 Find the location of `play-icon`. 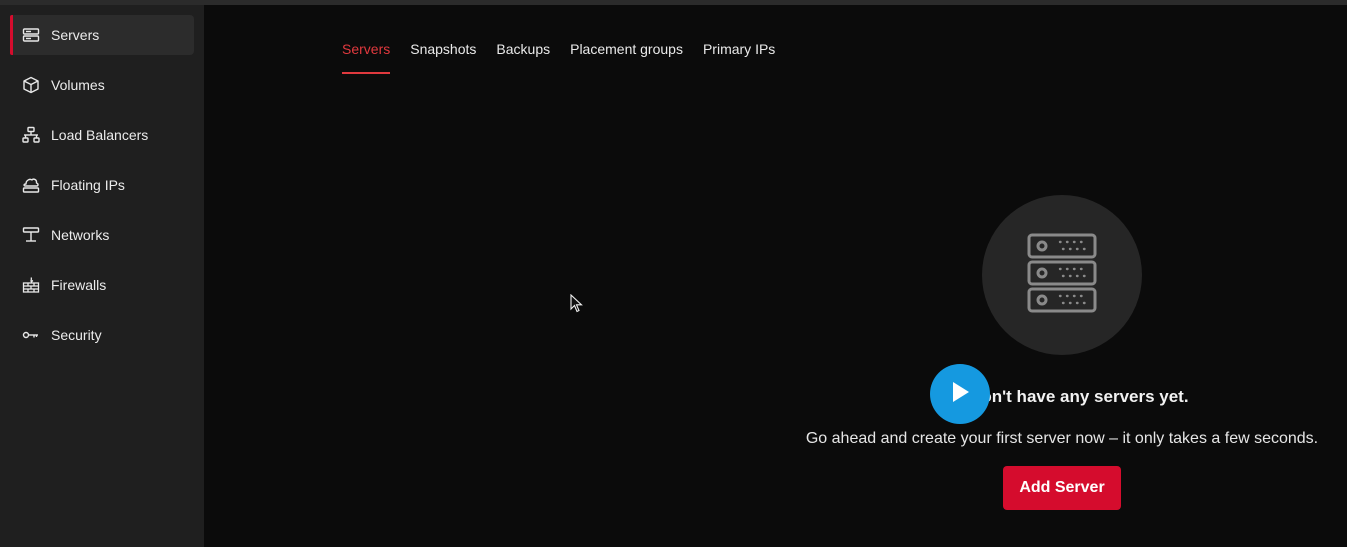

play-icon is located at coordinates (960, 394).